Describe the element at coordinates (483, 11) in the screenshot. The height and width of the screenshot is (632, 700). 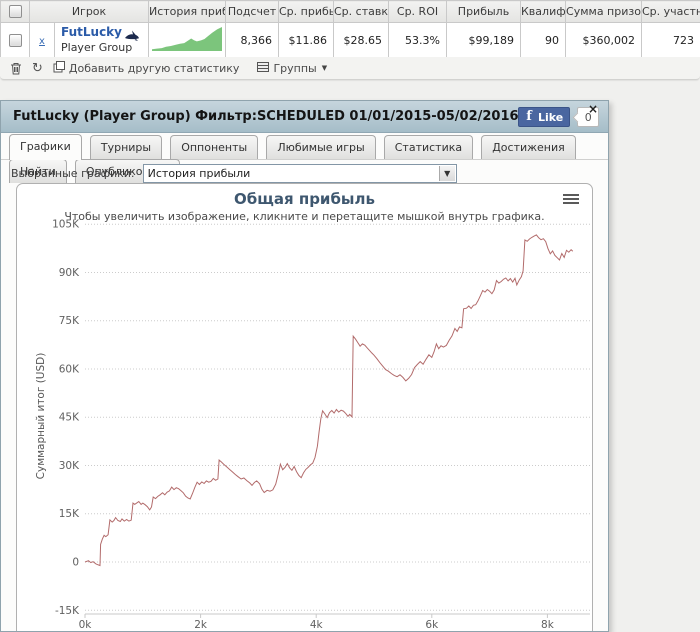
I see `col-profit: Прибыль` at that location.